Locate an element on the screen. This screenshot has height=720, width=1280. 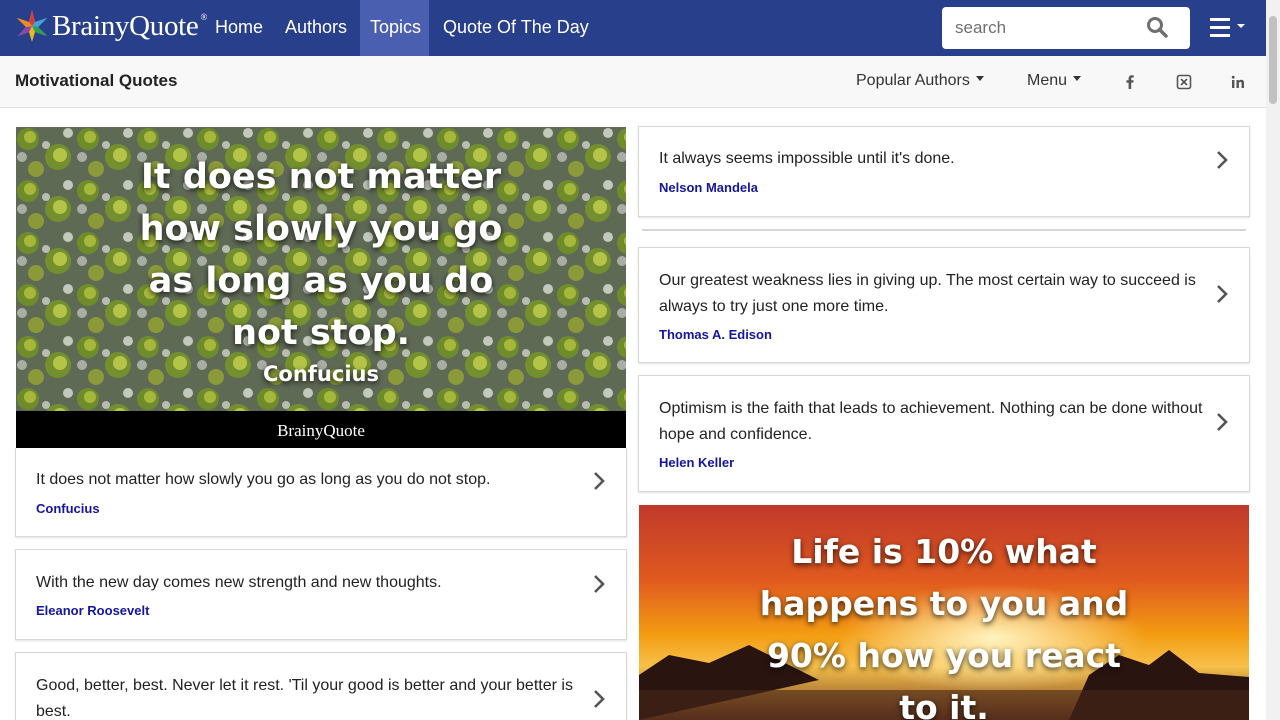
quote-author-link: Helen Keller is located at coordinates (696, 462).